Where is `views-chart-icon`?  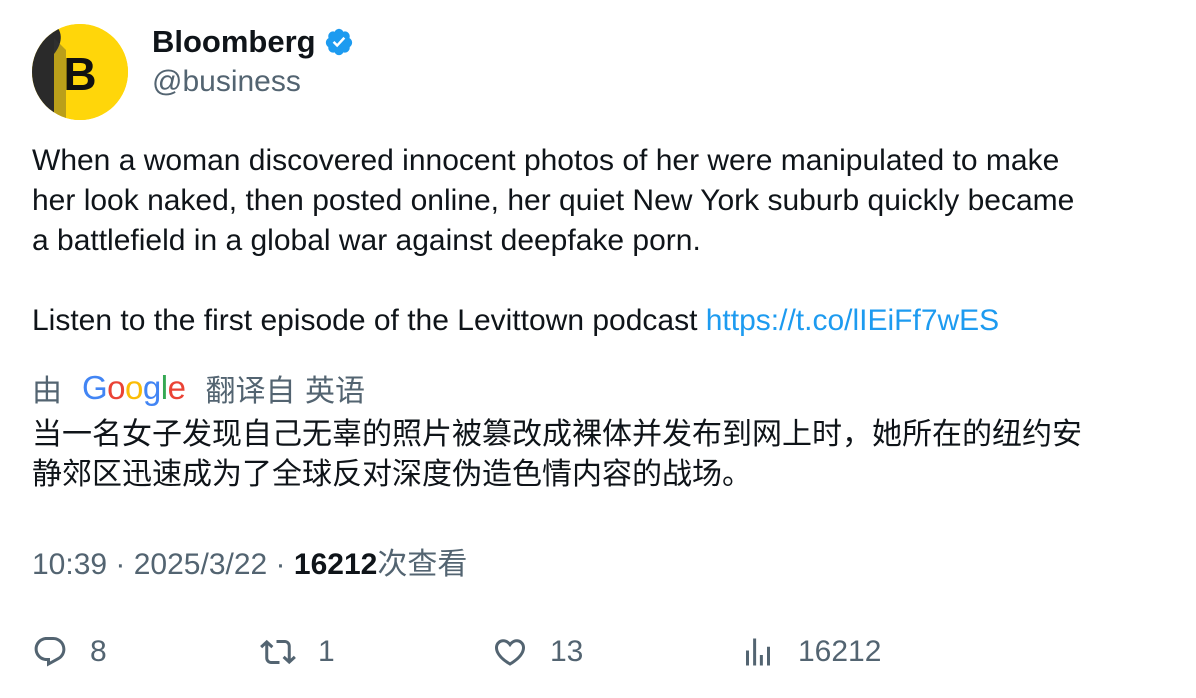
views-chart-icon is located at coordinates (758, 652).